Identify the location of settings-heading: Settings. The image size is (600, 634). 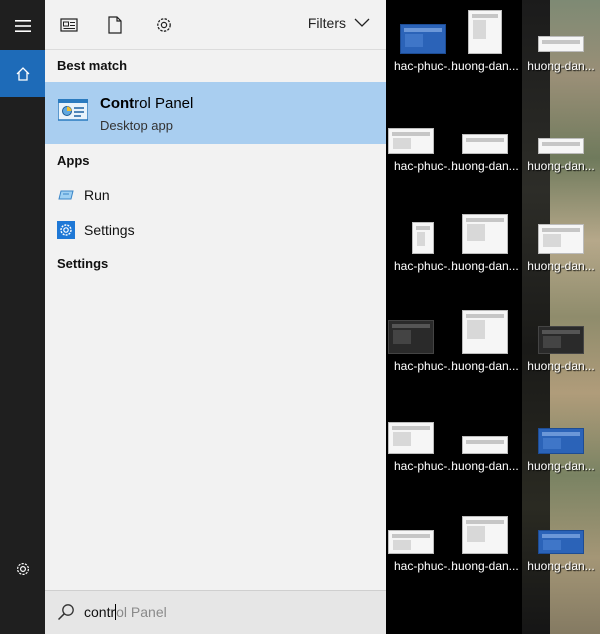
(83, 263).